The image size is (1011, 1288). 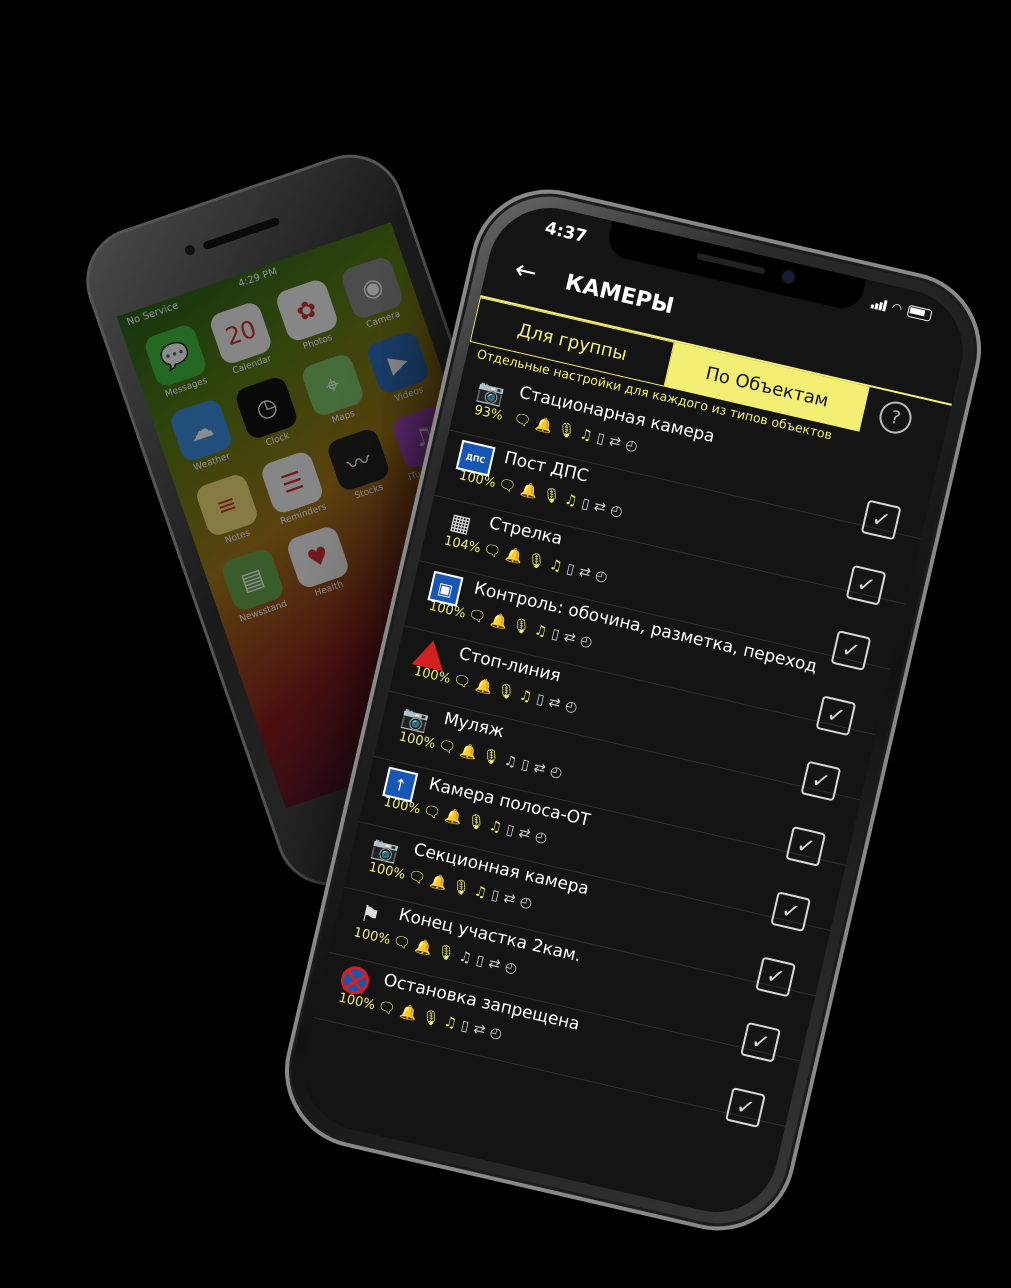 What do you see at coordinates (895, 417) in the screenshot?
I see `help-button: ?` at bounding box center [895, 417].